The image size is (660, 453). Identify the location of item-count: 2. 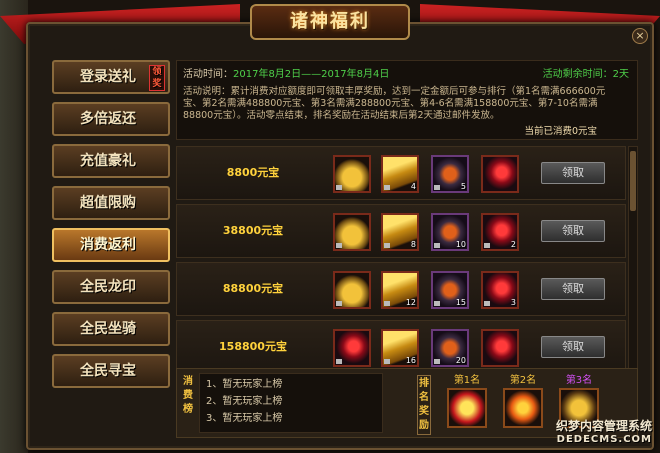
(513, 244).